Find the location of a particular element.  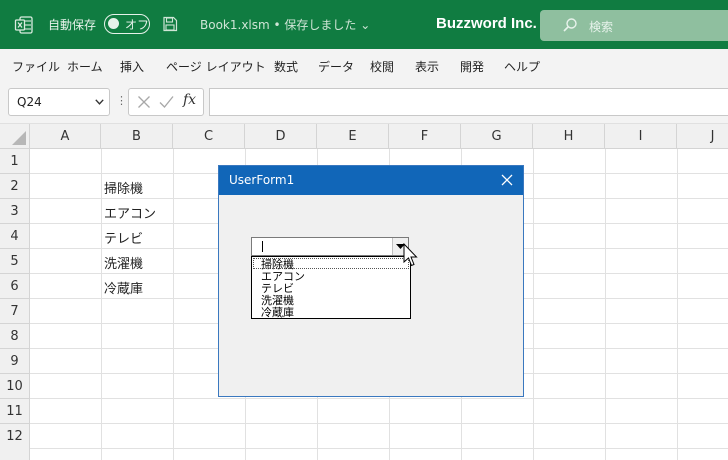

toggle-knob is located at coordinates (113, 23).